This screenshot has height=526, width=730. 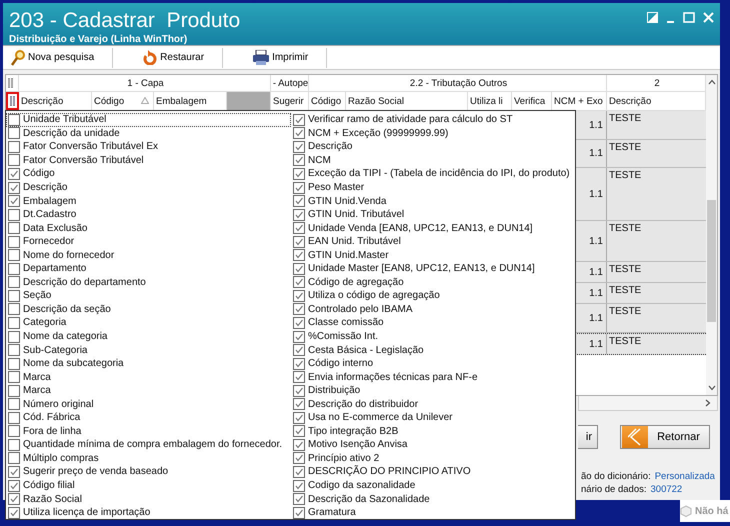 I want to click on column-option: Fornecedor, so click(x=48, y=242).